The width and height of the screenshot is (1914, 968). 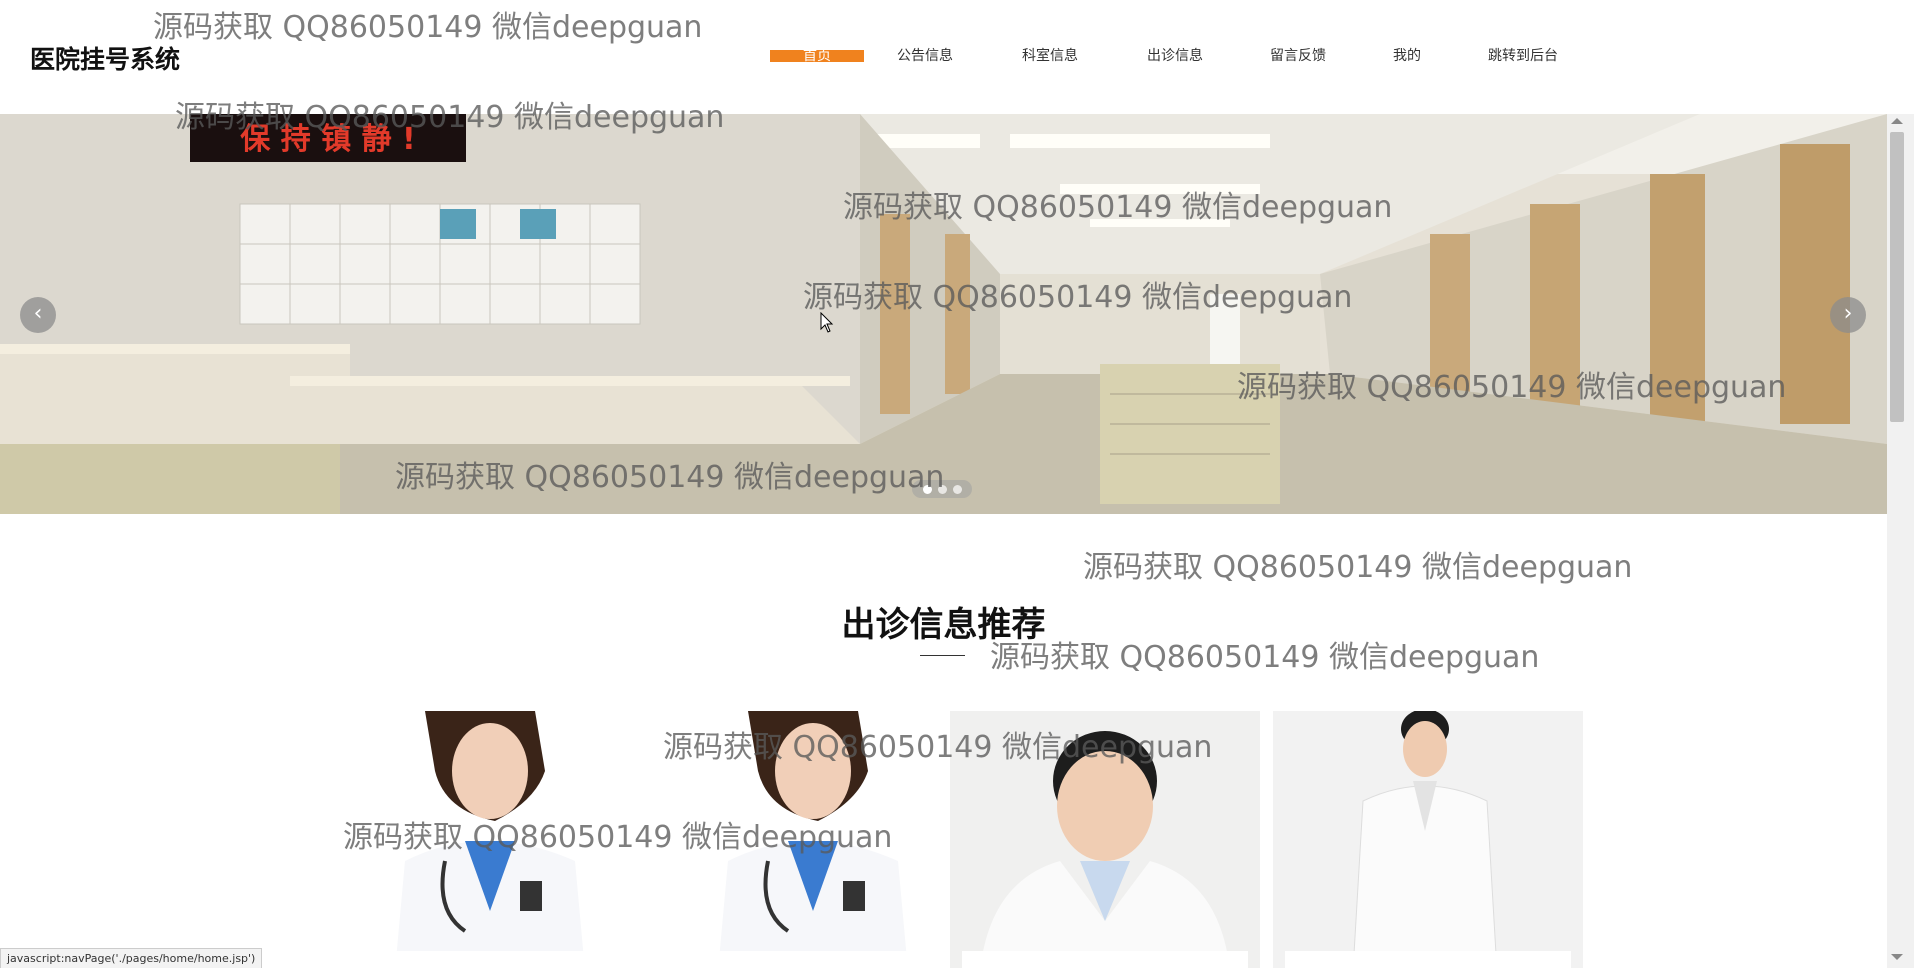 I want to click on carousel-pagination, so click(x=942, y=489).